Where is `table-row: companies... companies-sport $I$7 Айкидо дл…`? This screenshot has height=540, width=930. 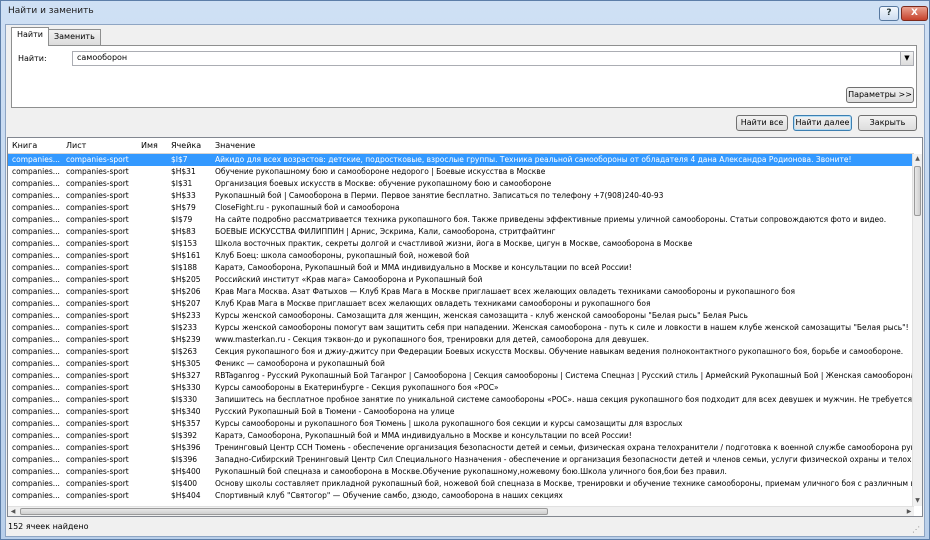 table-row: companies... companies-sport $I$7 Айкидо дл… is located at coordinates (460, 160).